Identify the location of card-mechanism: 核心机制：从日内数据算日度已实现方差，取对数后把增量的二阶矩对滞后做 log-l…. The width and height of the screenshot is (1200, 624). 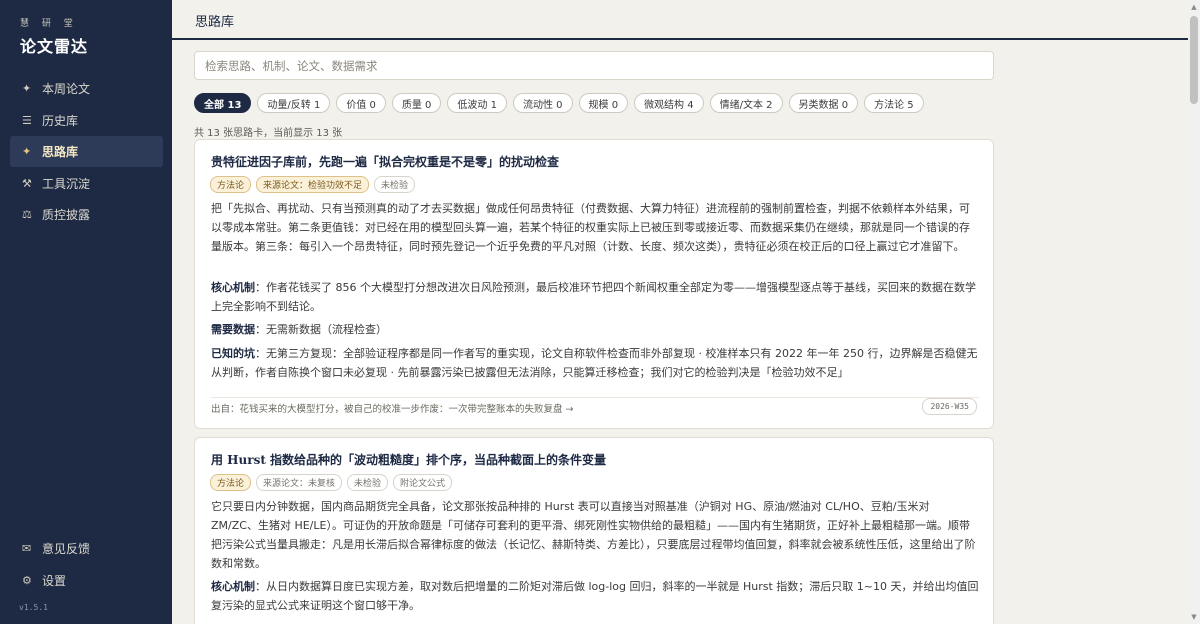
(595, 596).